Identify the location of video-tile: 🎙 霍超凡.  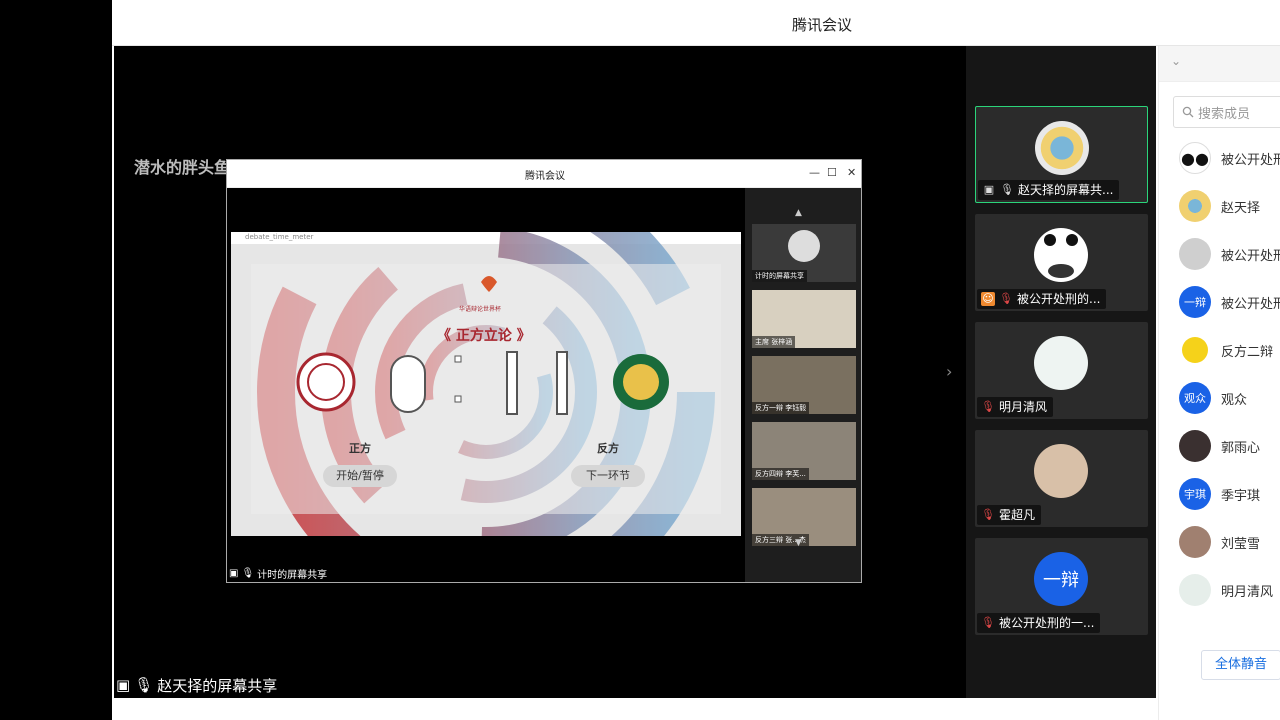
(1061, 478).